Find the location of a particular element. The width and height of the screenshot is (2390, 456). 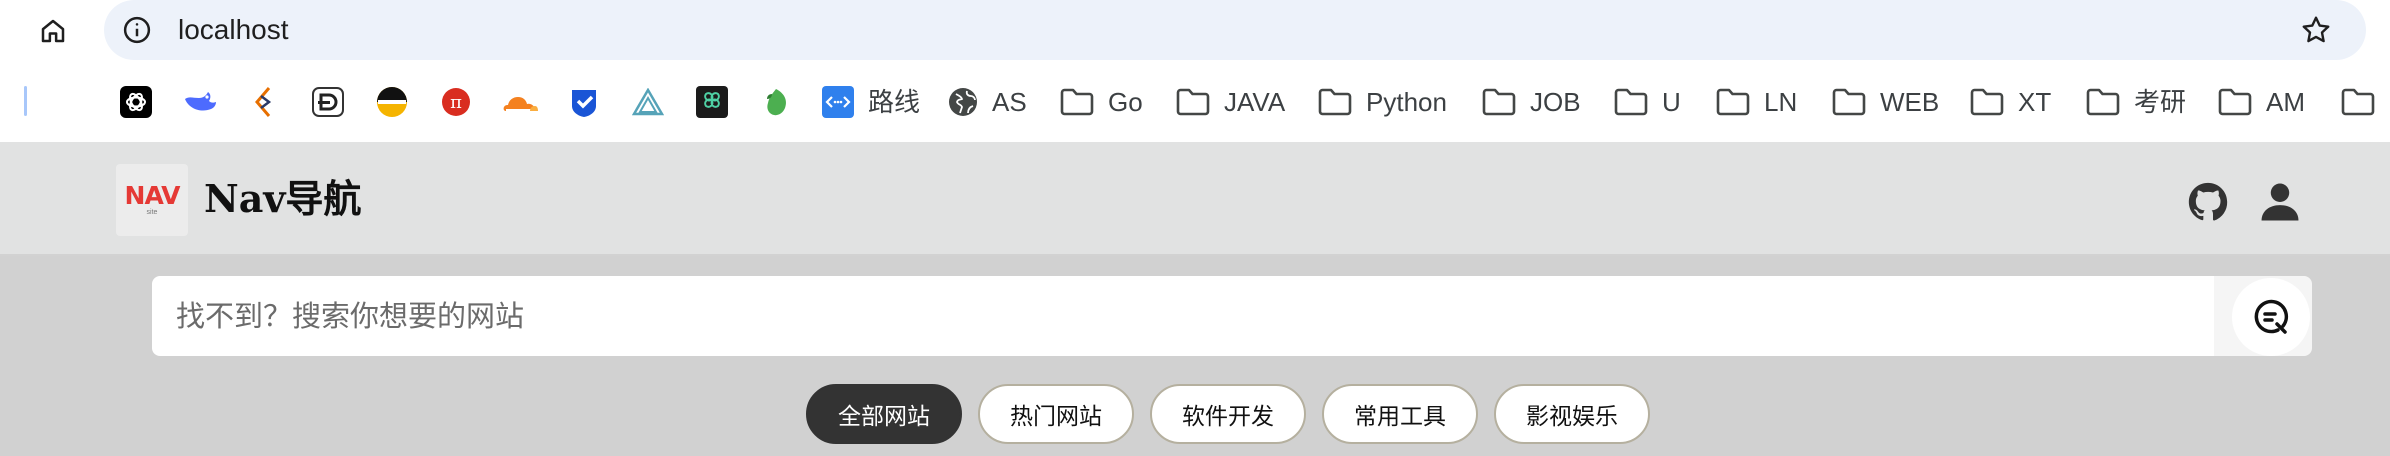

search-icon is located at coordinates (2271, 316).